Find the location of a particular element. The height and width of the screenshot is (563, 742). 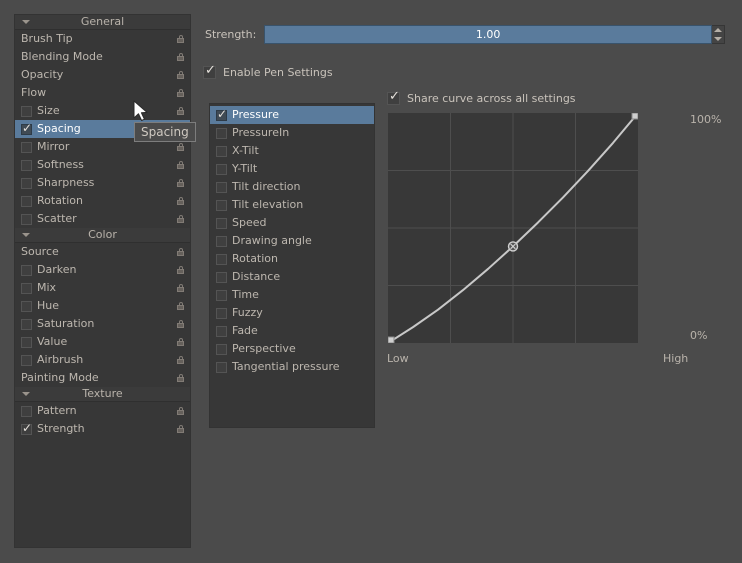

sensor-item-fuzzy: Fuzzy is located at coordinates (292, 313).